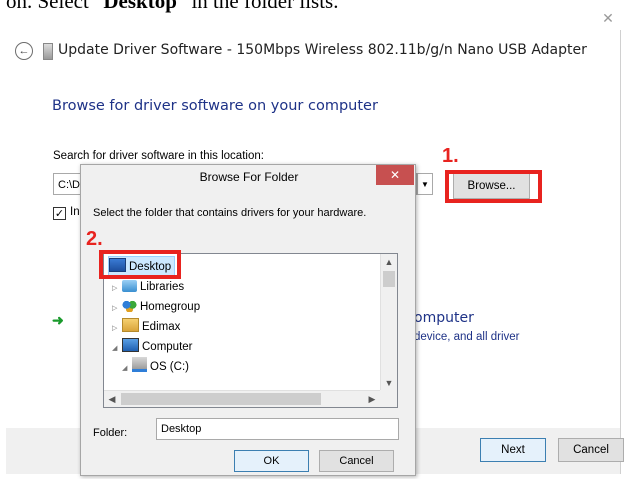 The width and height of the screenshot is (628, 479). What do you see at coordinates (129, 286) in the screenshot?
I see `libraries-icon` at bounding box center [129, 286].